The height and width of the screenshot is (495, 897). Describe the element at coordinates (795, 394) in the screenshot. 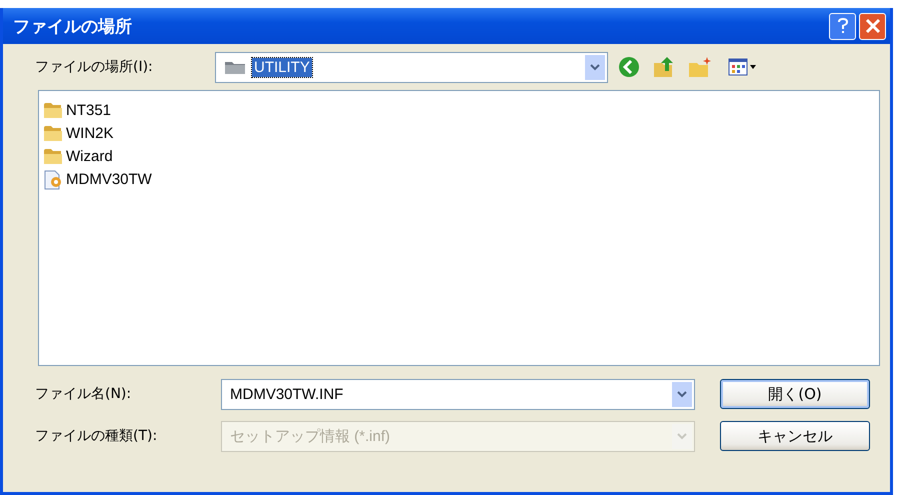

I see `open-button: 開く(O)` at that location.